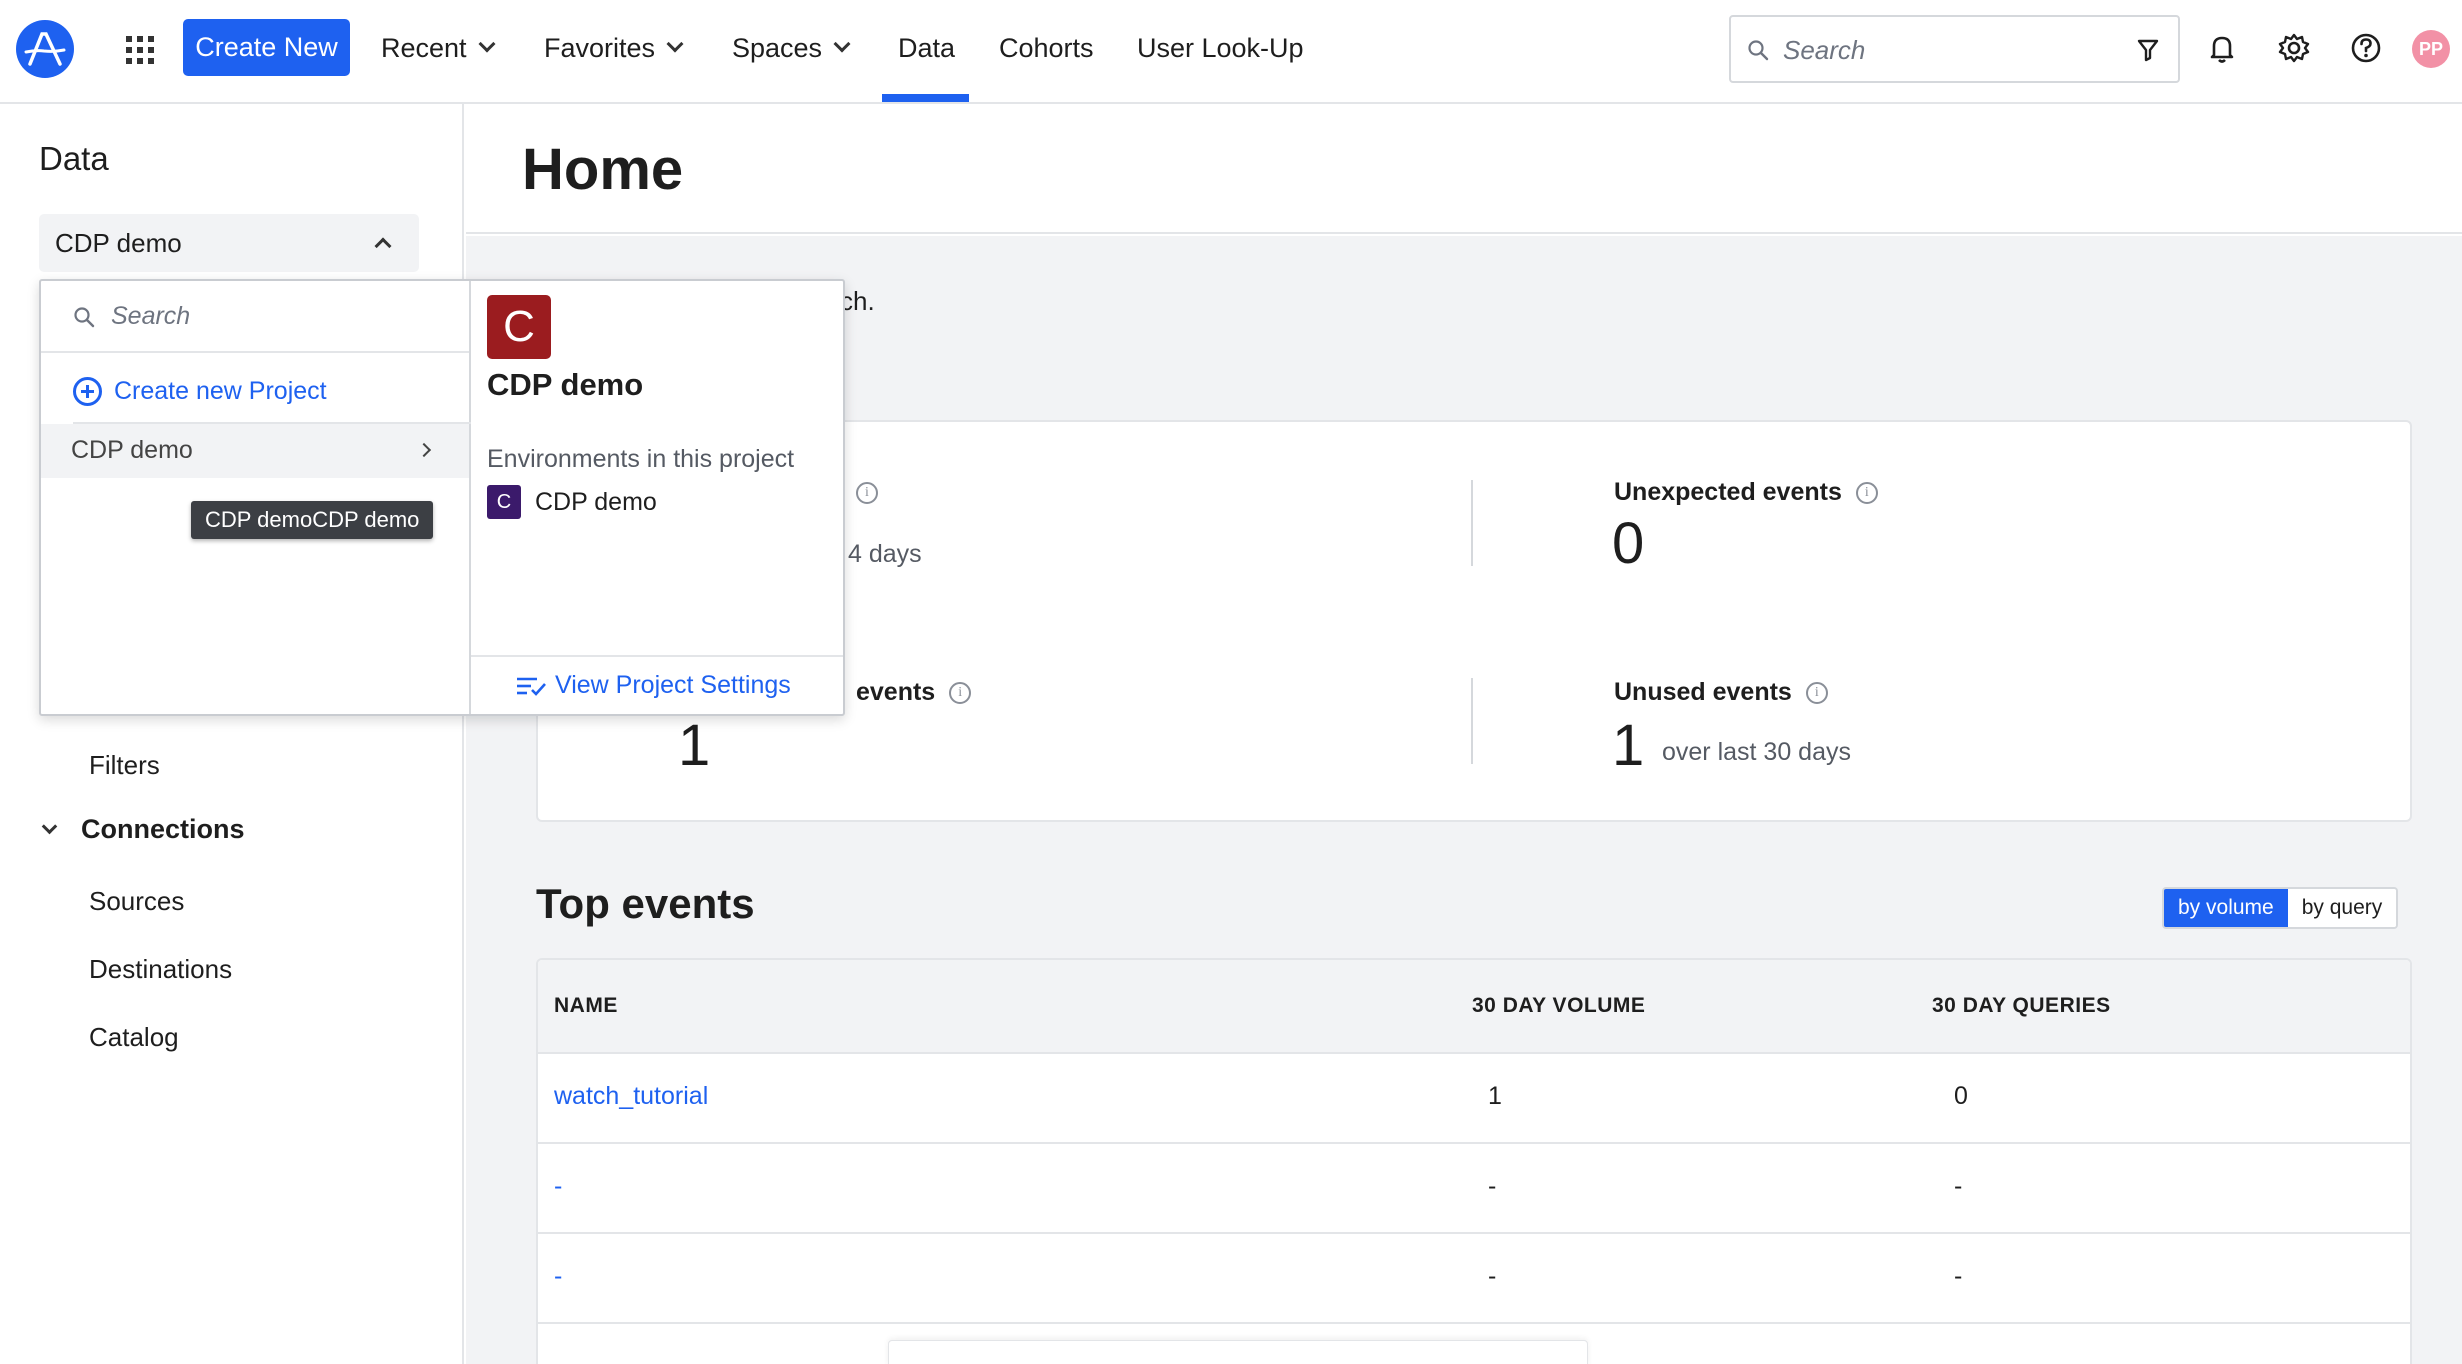  I want to click on unused-events-label: Unused events i, so click(1721, 692).